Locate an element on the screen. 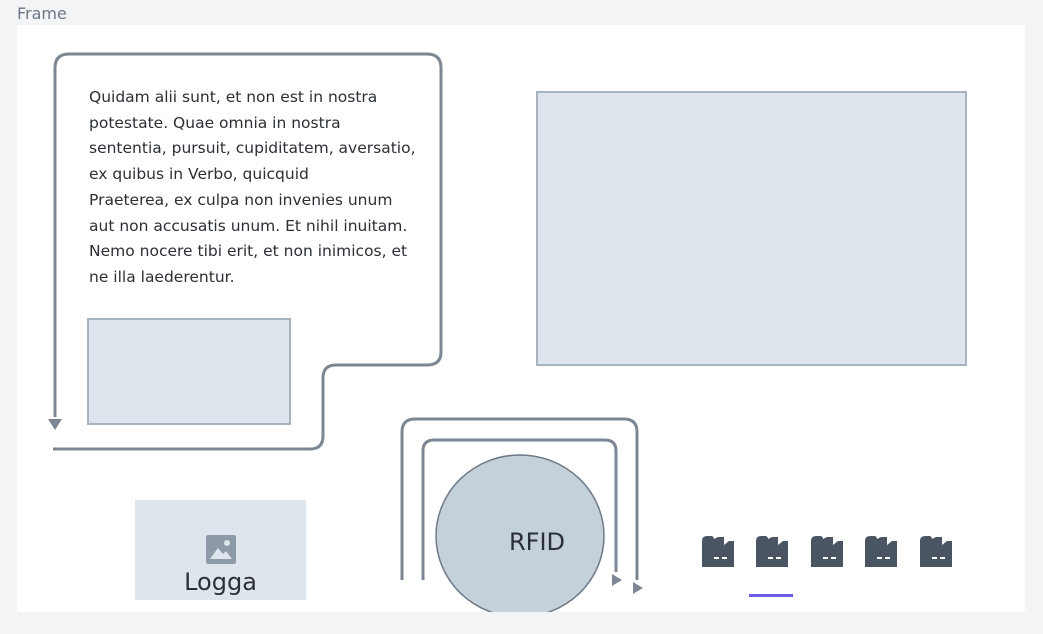  frame-label: Frame is located at coordinates (42, 13).